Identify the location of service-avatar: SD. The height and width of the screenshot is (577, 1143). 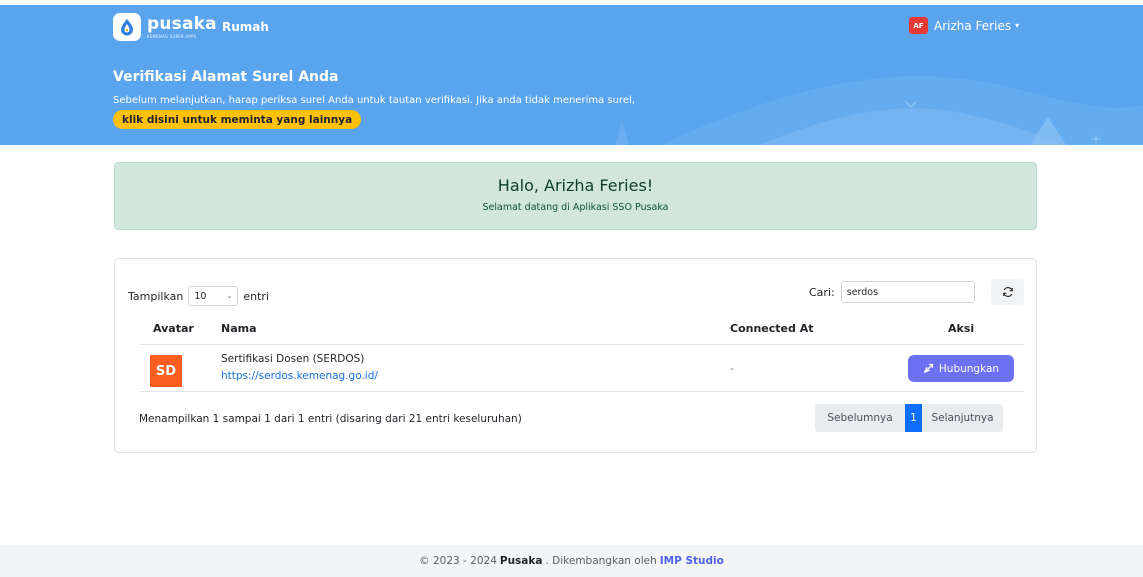
(166, 371).